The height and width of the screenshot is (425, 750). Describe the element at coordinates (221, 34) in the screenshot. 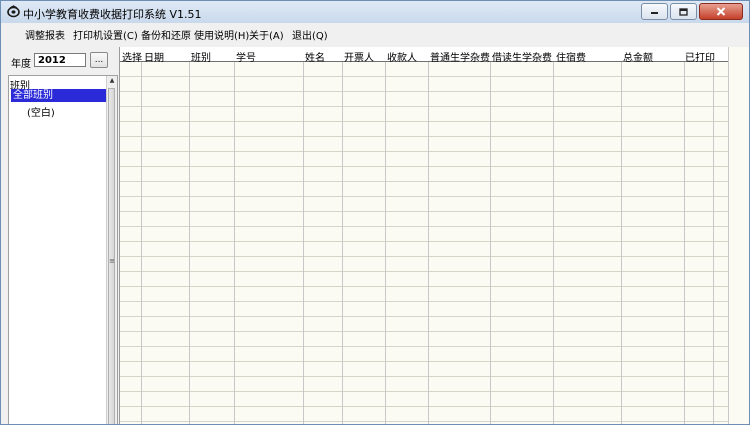

I see `menu-help: 使用说明(H)` at that location.